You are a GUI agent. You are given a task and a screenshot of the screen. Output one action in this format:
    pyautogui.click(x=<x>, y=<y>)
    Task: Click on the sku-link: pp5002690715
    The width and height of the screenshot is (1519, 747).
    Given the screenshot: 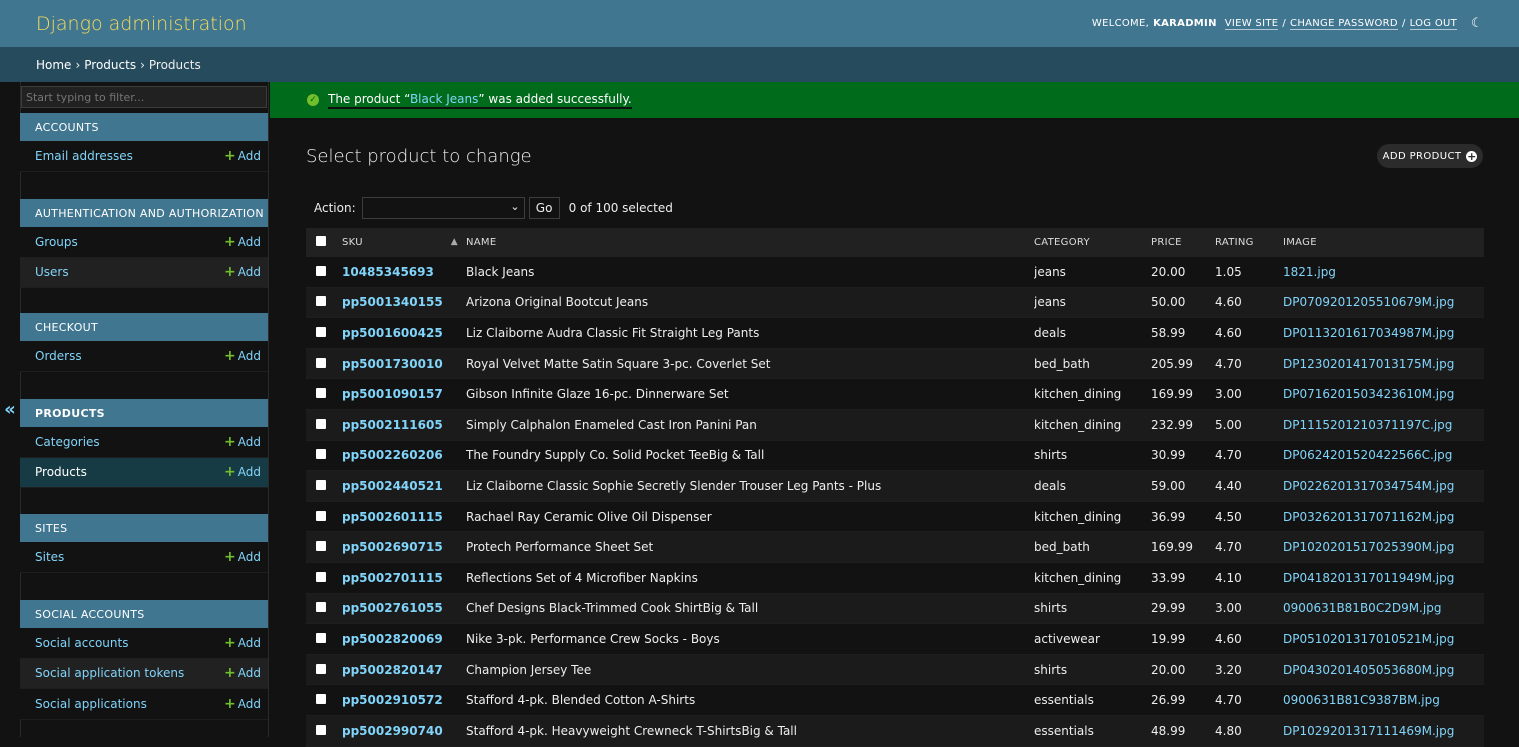 What is the action you would take?
    pyautogui.click(x=392, y=547)
    